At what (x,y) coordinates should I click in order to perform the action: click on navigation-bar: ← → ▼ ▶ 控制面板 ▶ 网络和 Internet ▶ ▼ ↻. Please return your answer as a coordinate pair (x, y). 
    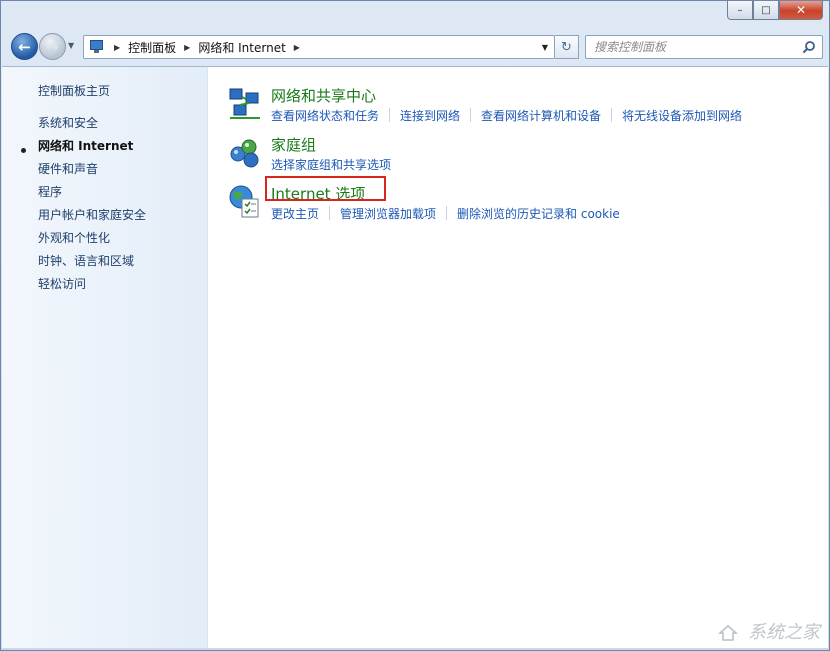
    Looking at the image, I should click on (416, 47).